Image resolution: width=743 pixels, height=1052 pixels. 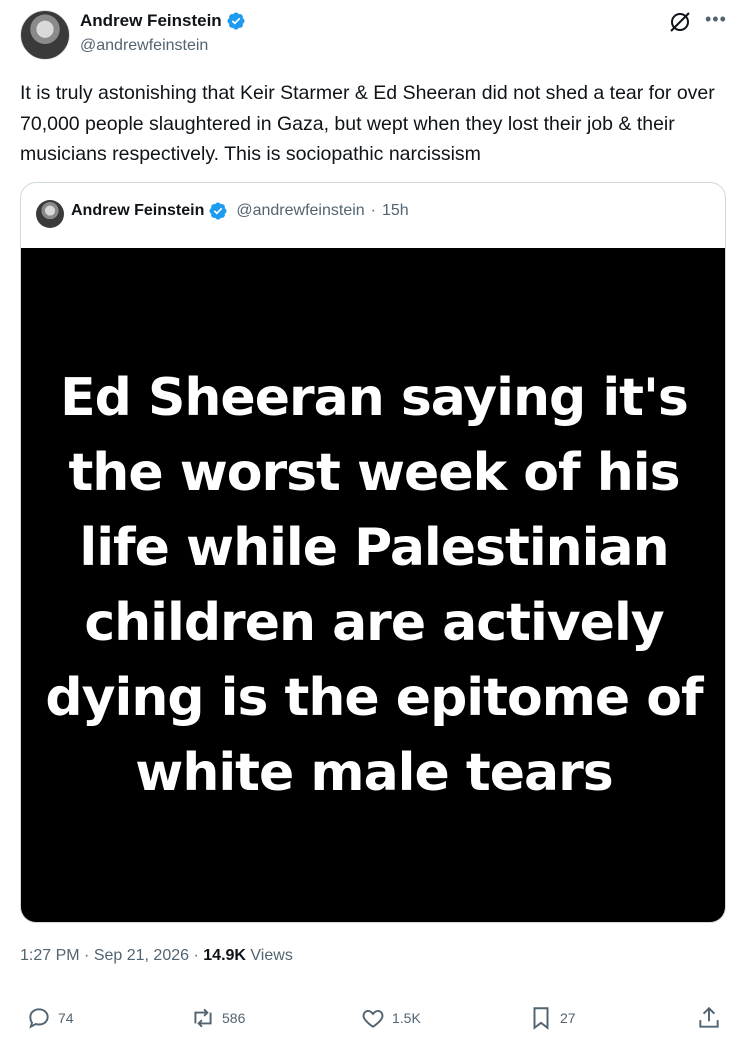 What do you see at coordinates (395, 210) in the screenshot?
I see `quoted-time: 15h` at bounding box center [395, 210].